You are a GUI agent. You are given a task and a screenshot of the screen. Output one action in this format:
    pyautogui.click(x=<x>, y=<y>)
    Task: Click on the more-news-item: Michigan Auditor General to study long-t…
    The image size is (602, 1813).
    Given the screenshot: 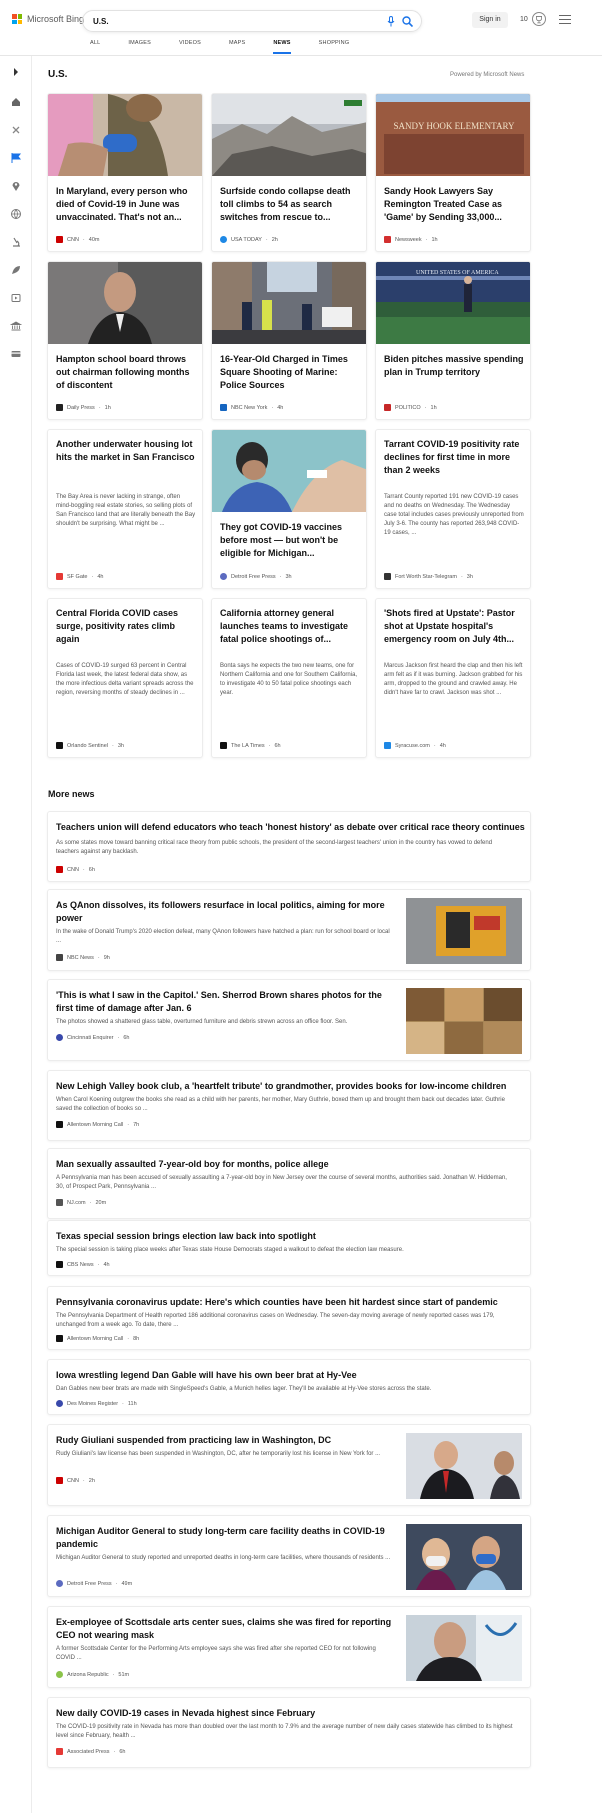 What is the action you would take?
    pyautogui.click(x=289, y=1556)
    